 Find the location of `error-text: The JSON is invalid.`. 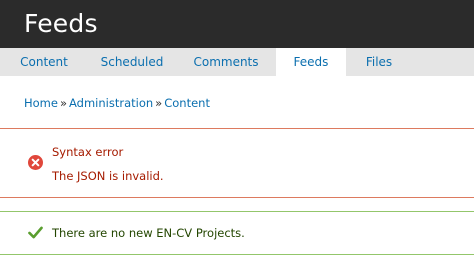

error-text: The JSON is invalid. is located at coordinates (108, 176).